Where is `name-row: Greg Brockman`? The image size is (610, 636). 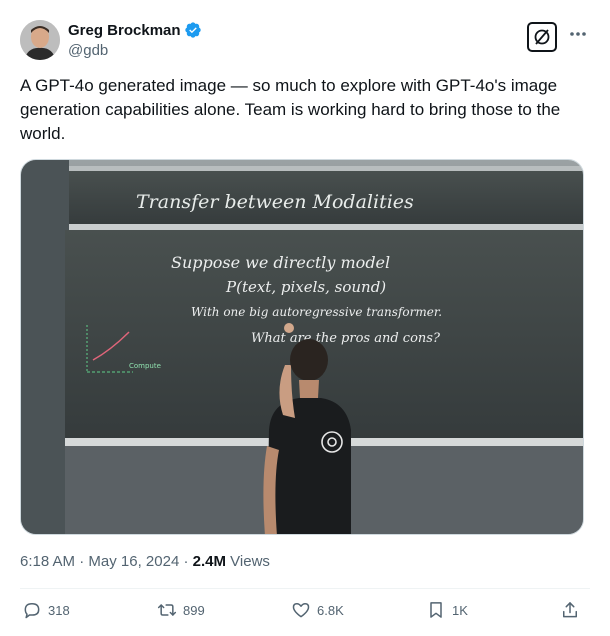 name-row: Greg Brockman is located at coordinates (135, 30).